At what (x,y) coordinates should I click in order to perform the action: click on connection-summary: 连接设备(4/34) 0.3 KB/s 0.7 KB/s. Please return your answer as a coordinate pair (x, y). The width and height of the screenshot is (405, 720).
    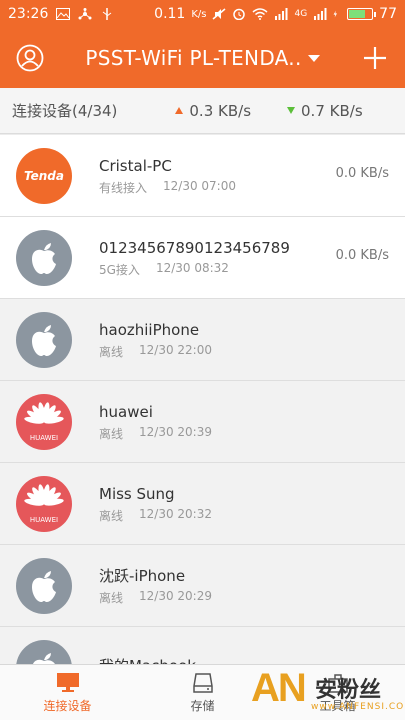
    Looking at the image, I should click on (202, 111).